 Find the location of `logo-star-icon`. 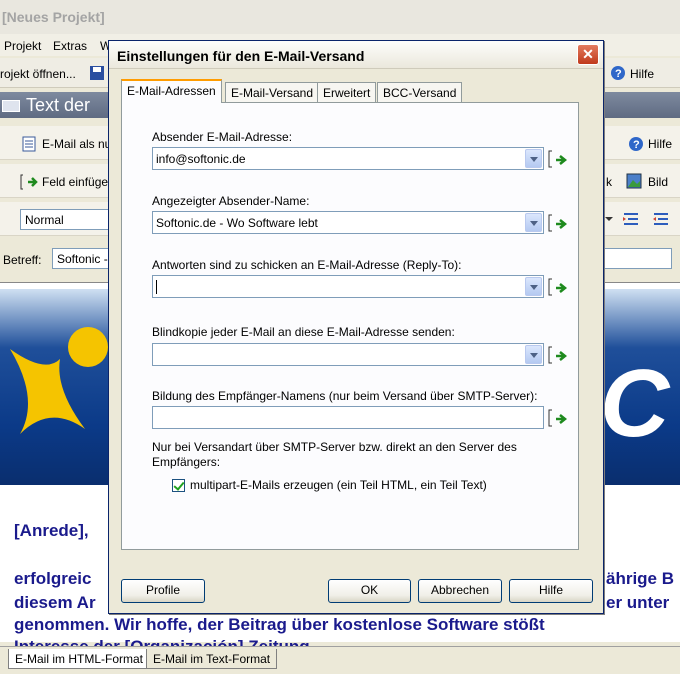

logo-star-icon is located at coordinates (59, 380).